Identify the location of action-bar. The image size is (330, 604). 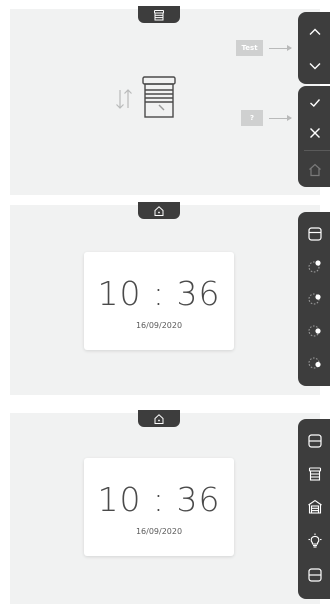
(314, 136).